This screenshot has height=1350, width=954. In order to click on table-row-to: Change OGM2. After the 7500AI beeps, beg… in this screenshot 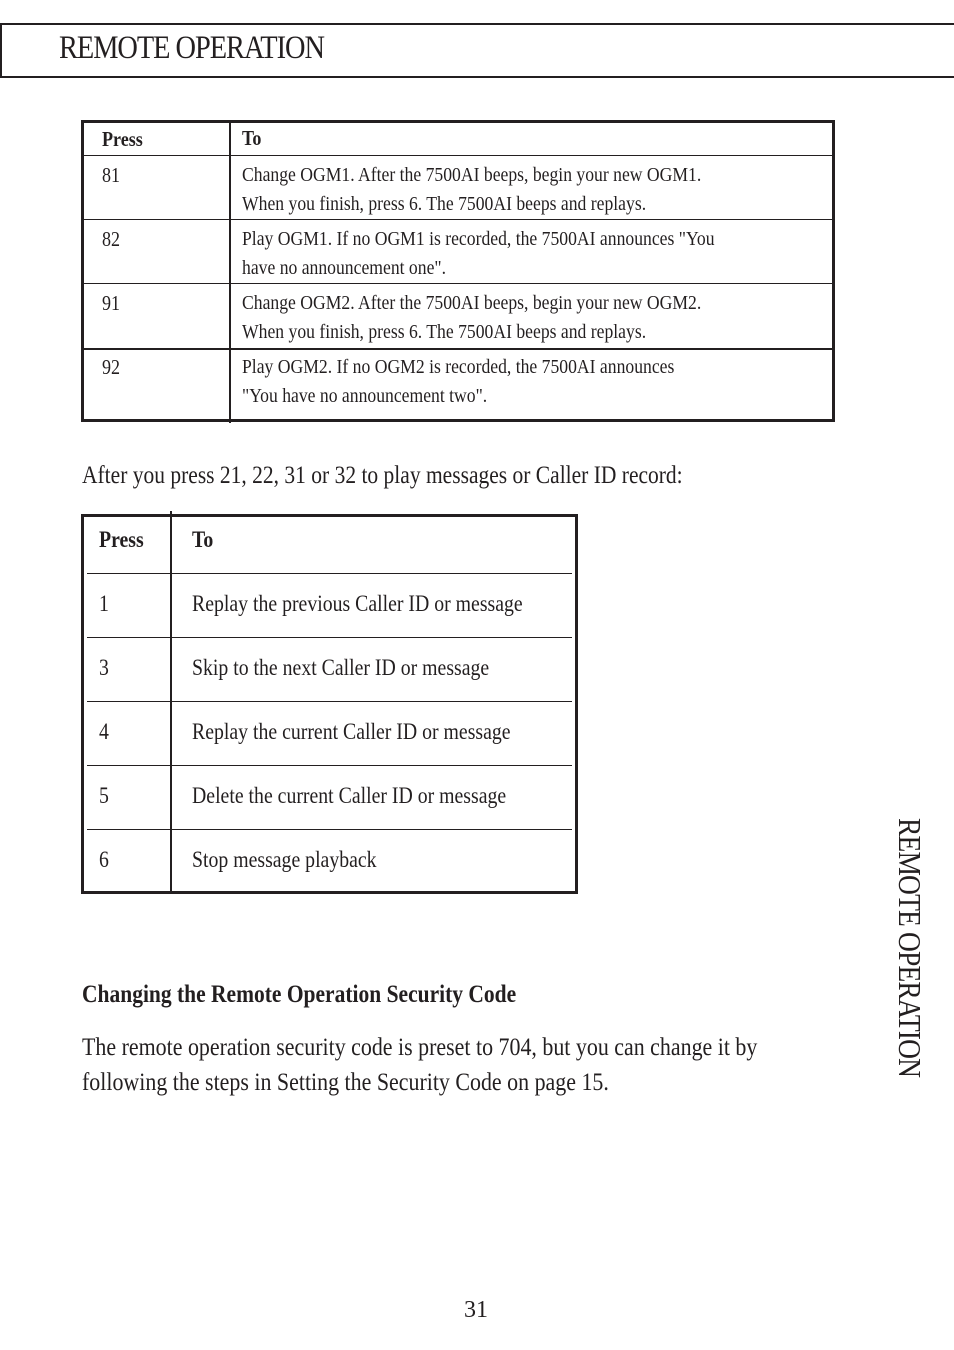, I will do `click(471, 317)`.